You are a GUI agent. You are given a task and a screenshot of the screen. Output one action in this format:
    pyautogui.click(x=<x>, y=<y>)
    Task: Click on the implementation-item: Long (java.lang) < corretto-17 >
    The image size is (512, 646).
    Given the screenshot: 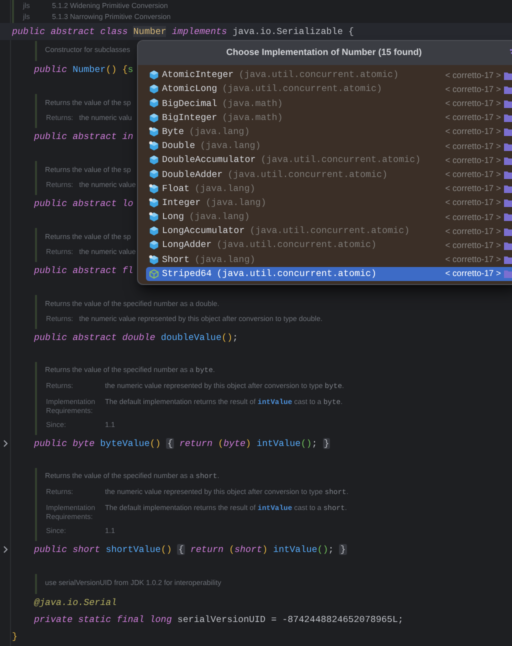 What is the action you would take?
    pyautogui.click(x=329, y=217)
    